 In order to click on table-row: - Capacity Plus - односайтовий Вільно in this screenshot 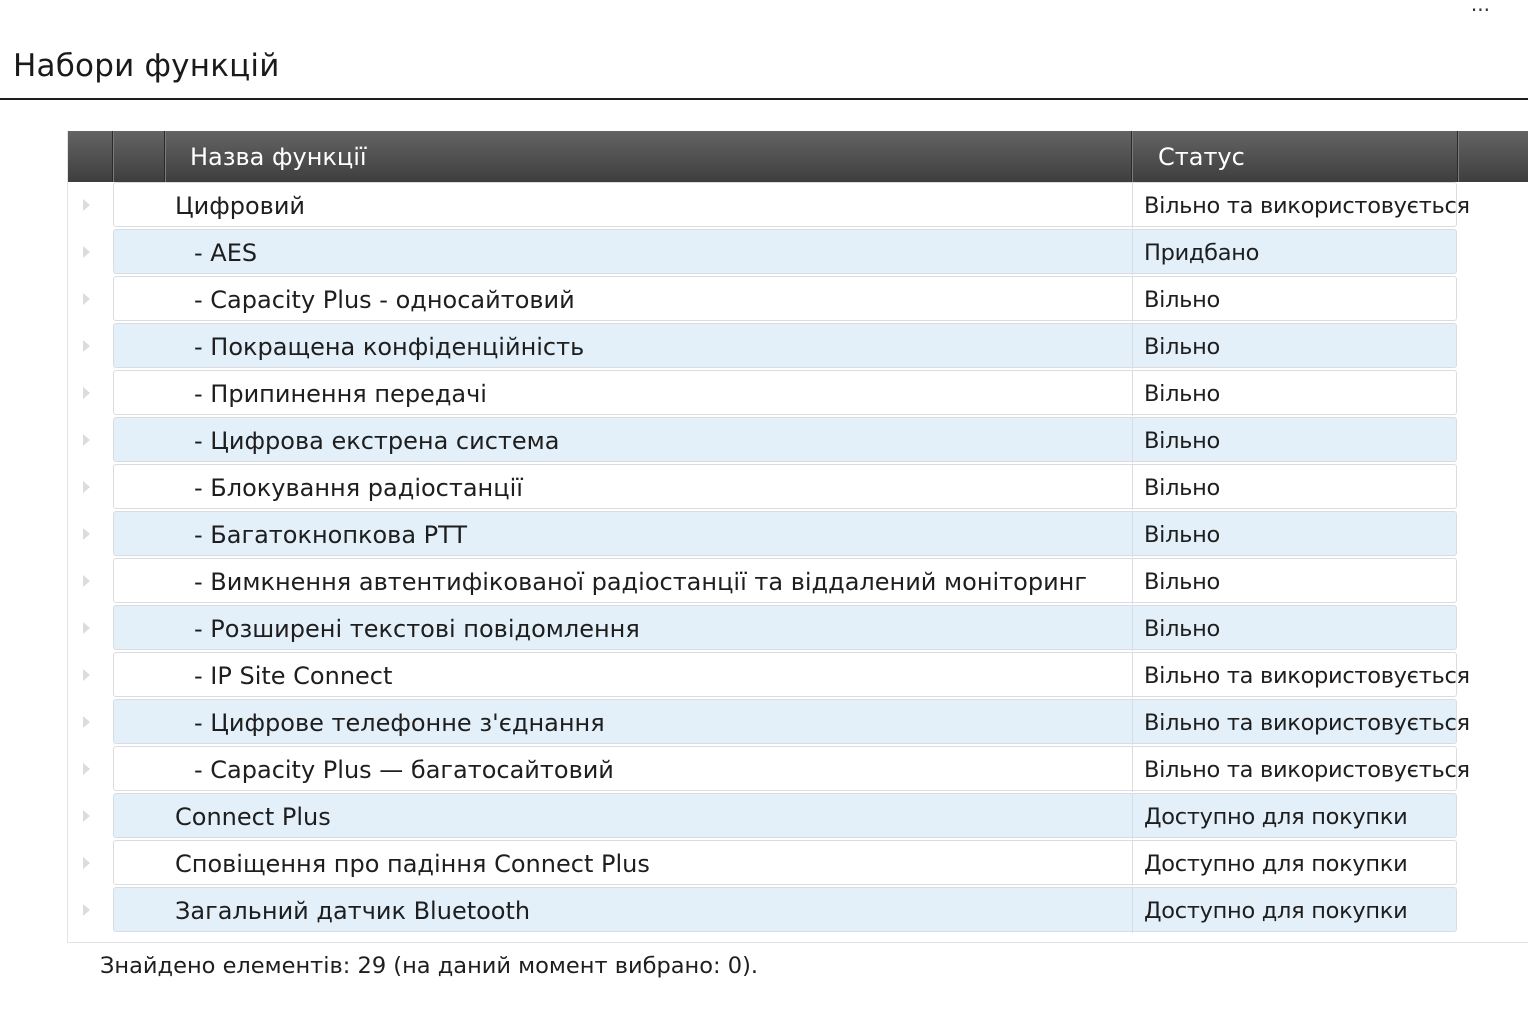, I will do `click(798, 299)`.